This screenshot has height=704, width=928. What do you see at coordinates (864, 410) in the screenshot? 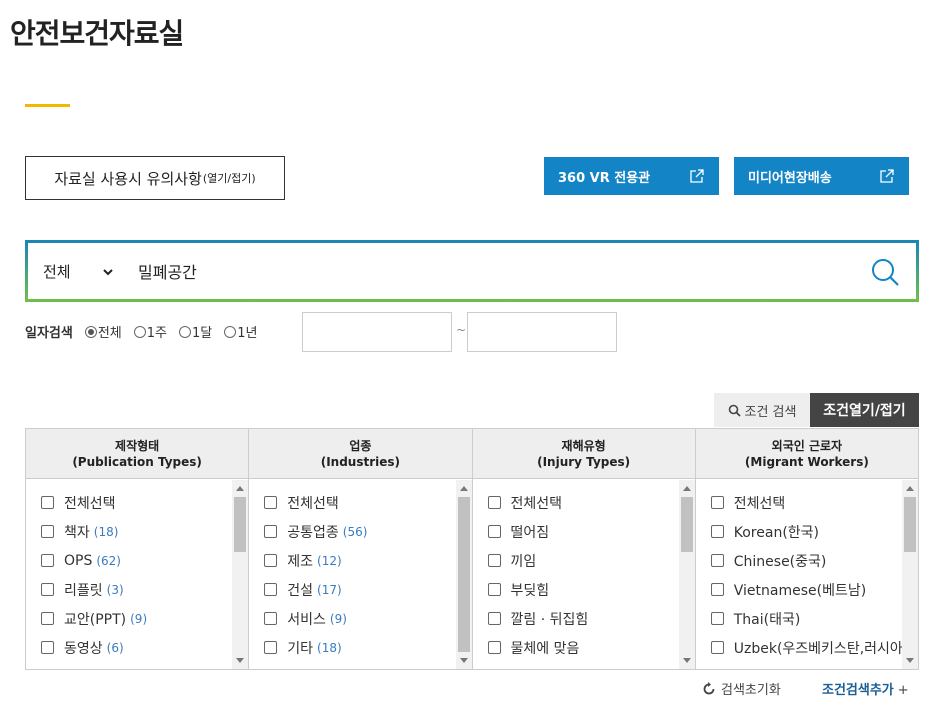
I see `condition-toggle-button: 조건열기/접기` at bounding box center [864, 410].